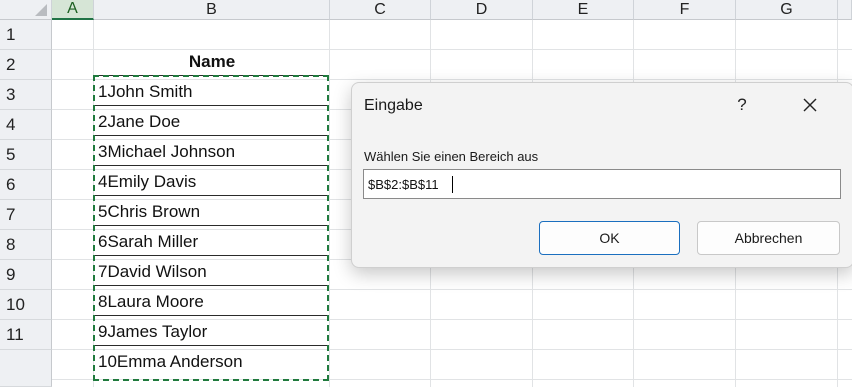 This screenshot has width=852, height=387. I want to click on row-header-5: 5, so click(26, 155).